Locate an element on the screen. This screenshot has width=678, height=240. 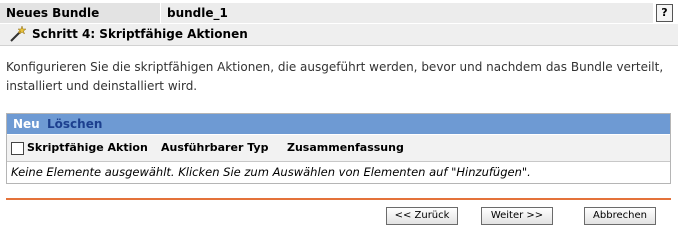
column-executable-type: Ausführbarer Typ is located at coordinates (214, 148).